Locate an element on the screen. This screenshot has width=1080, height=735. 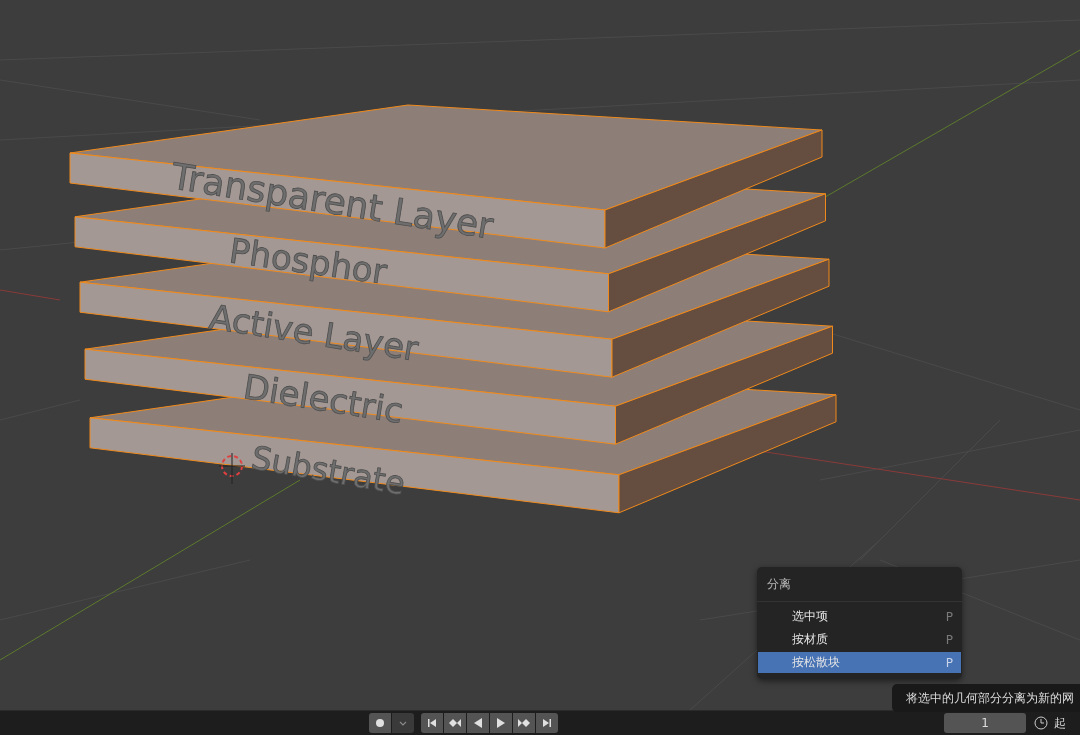
menu-item: 按材质 P is located at coordinates (859, 639).